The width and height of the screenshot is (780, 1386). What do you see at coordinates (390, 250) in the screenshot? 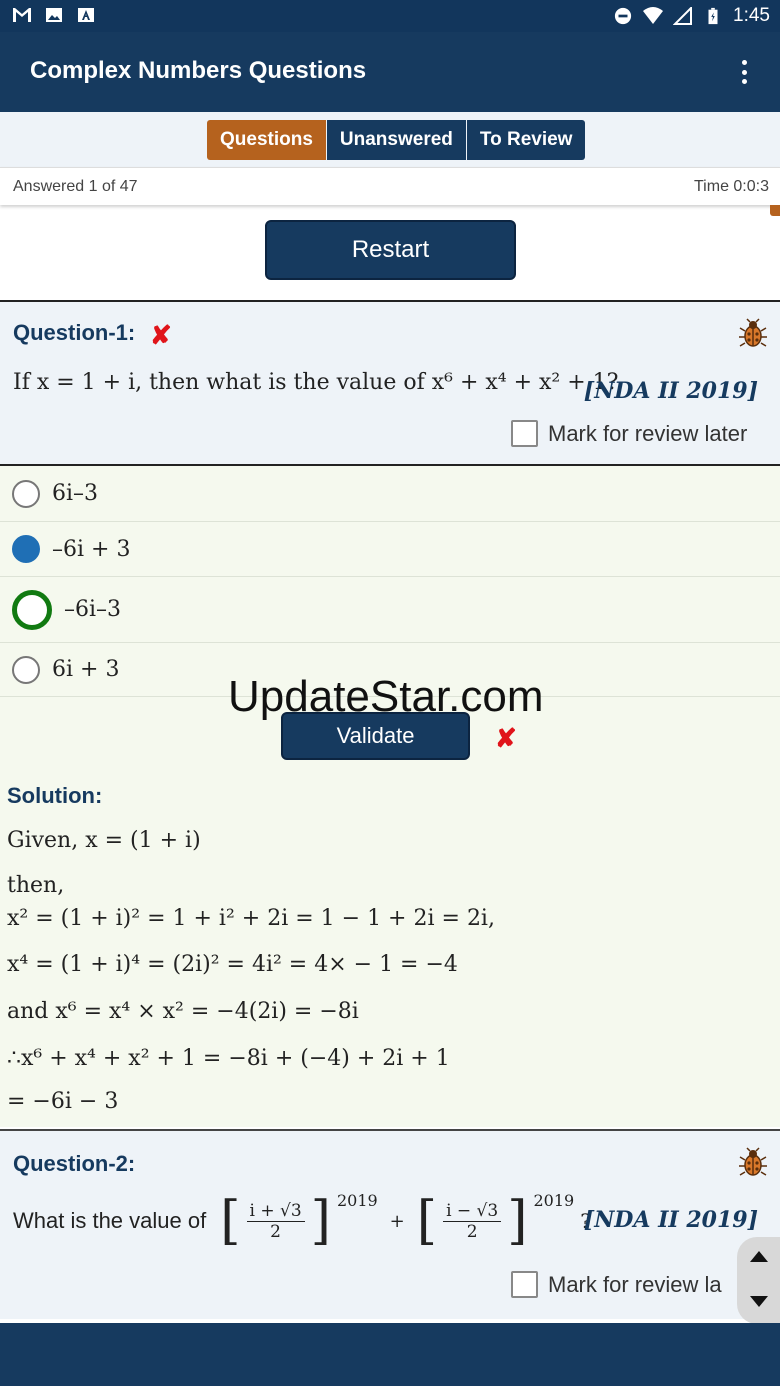
I see `restart-button: Restart` at bounding box center [390, 250].